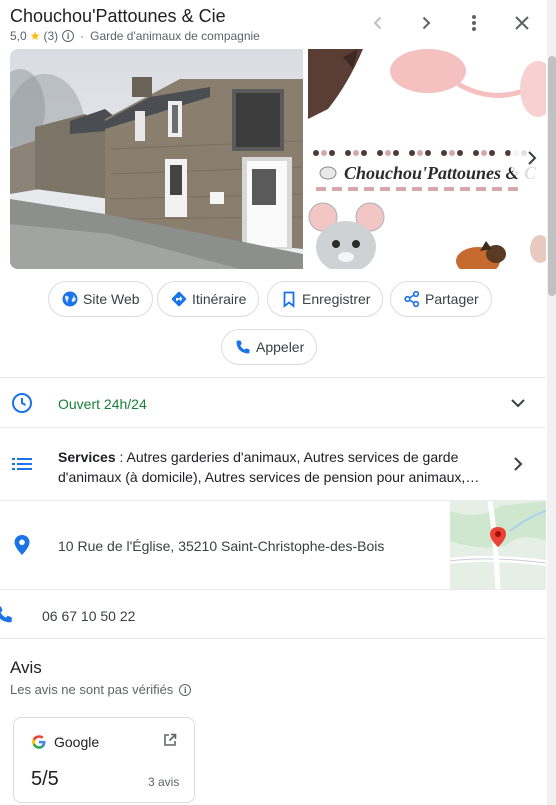  Describe the element at coordinates (412, 299) in the screenshot. I see `share-icon` at that location.